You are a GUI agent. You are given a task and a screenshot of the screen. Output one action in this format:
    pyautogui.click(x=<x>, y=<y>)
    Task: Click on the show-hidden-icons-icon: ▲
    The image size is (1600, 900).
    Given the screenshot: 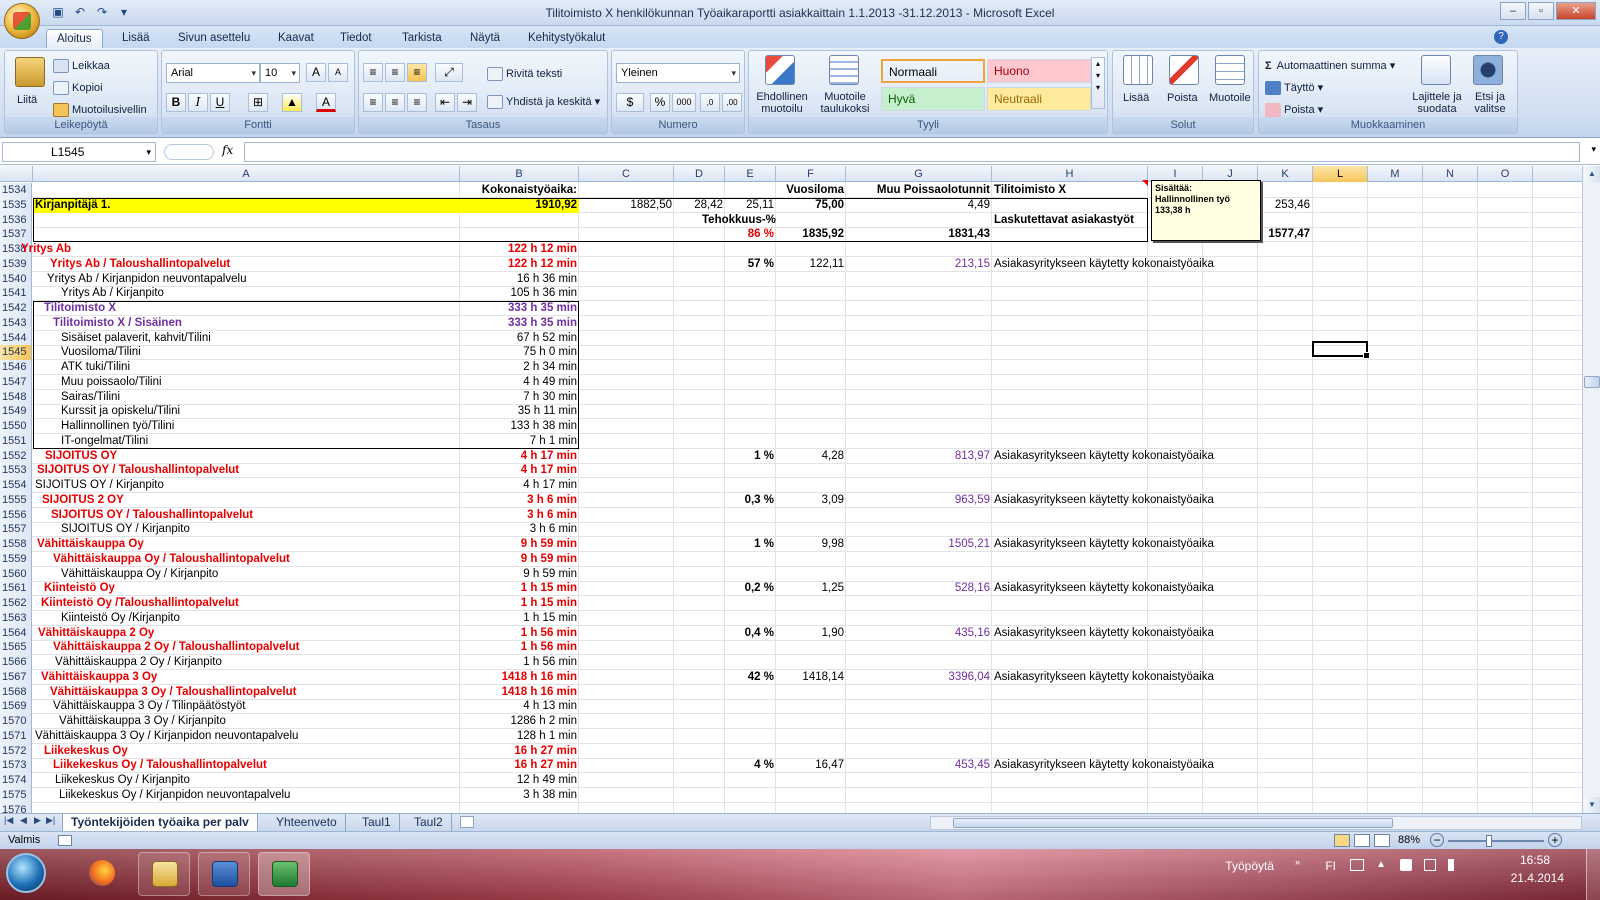 What is the action you would take?
    pyautogui.click(x=1381, y=864)
    